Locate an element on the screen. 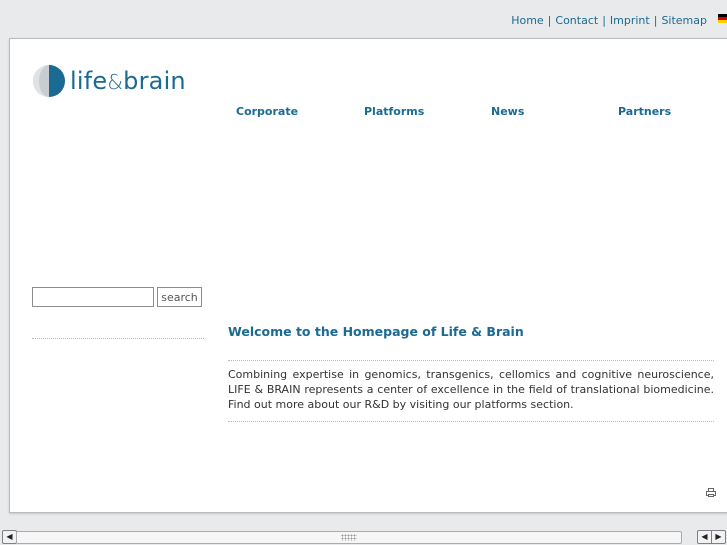 This screenshot has height=545, width=727. logo-word-brain: brain is located at coordinates (154, 81).